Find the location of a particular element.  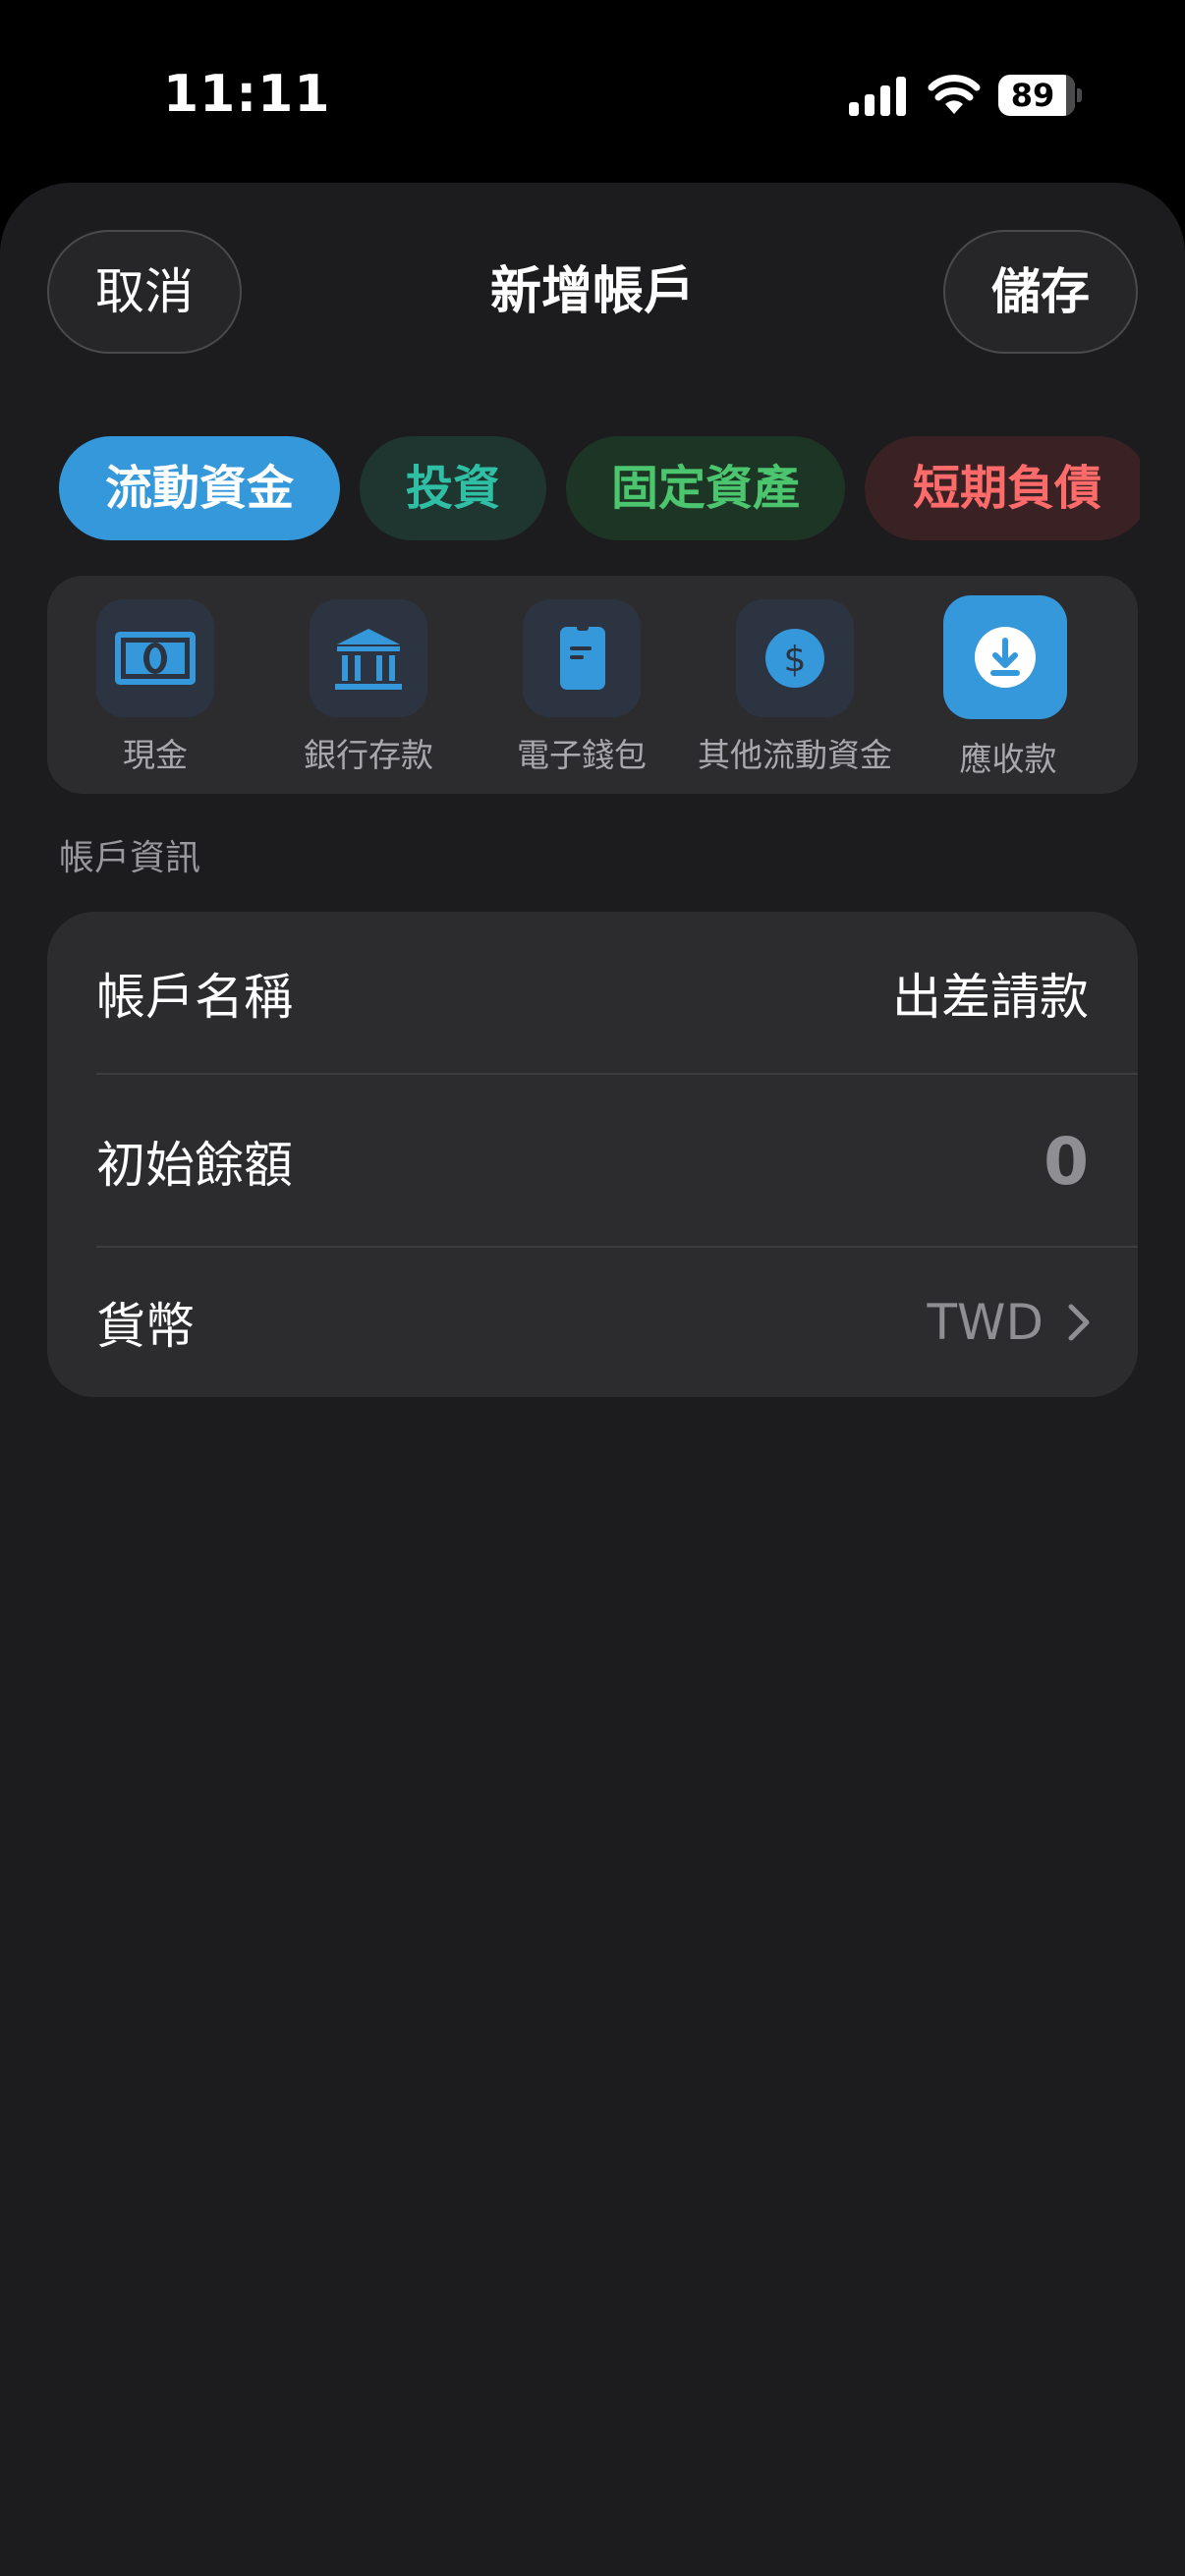

currency-row: 貨幣 TWD is located at coordinates (592, 1322).